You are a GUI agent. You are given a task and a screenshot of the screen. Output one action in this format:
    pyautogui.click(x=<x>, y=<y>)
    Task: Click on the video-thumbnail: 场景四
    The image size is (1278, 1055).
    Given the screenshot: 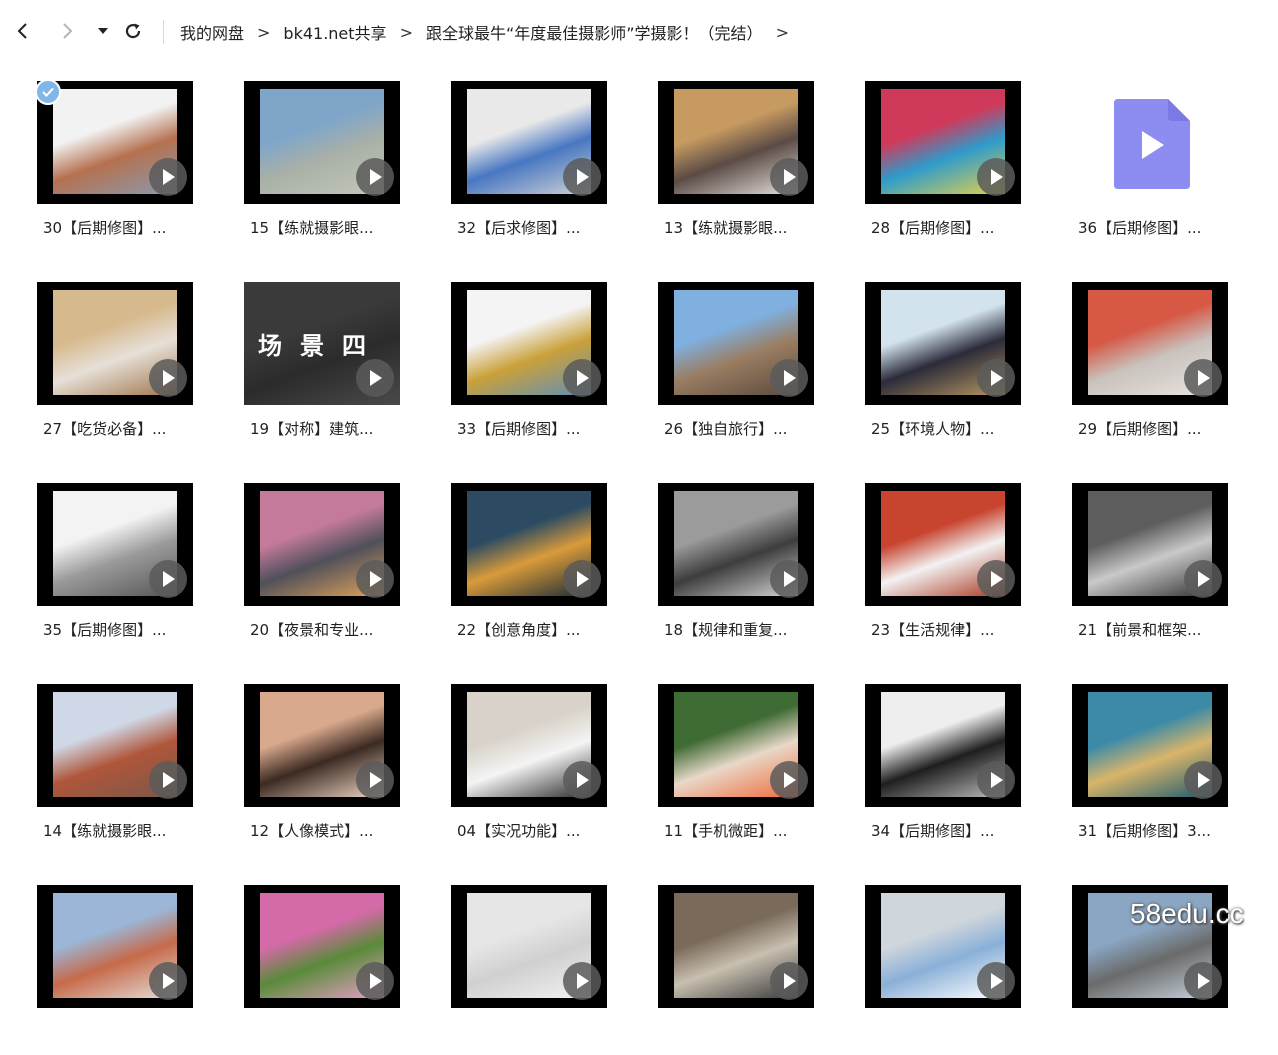 What is the action you would take?
    pyautogui.click(x=322, y=343)
    